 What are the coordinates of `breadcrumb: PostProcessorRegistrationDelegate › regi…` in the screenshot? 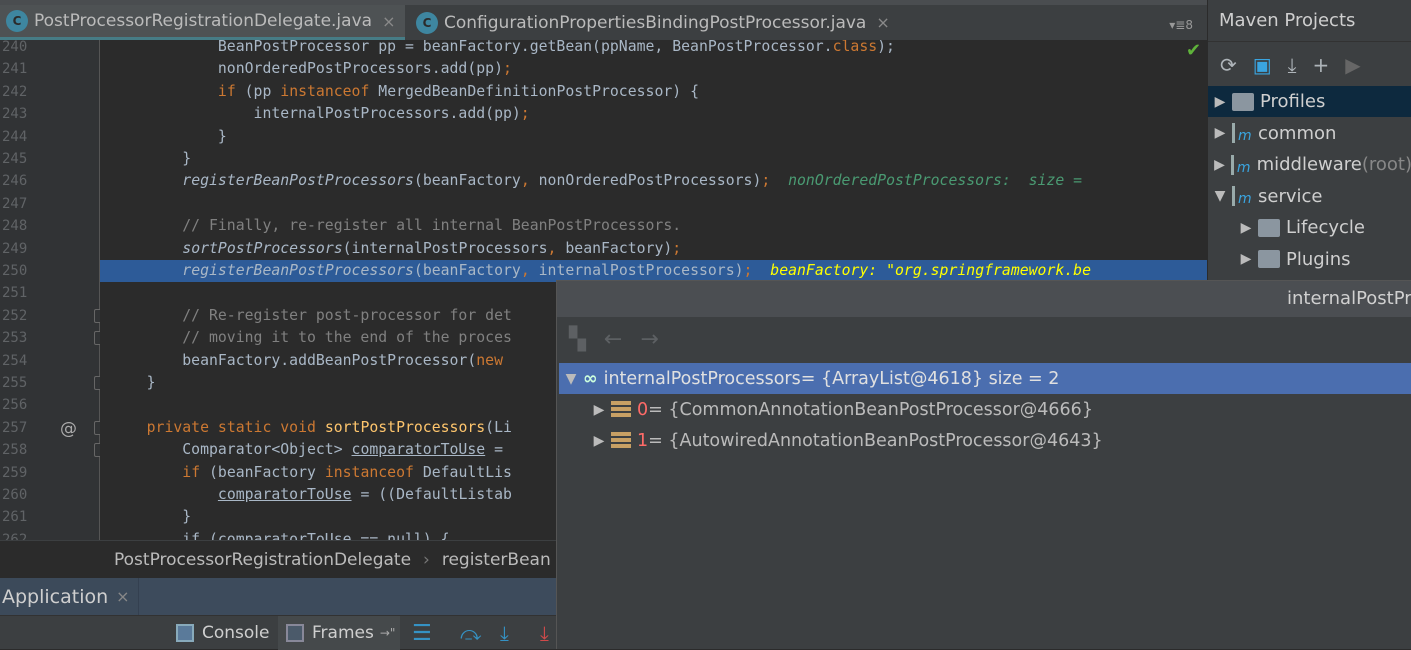 It's located at (278, 559).